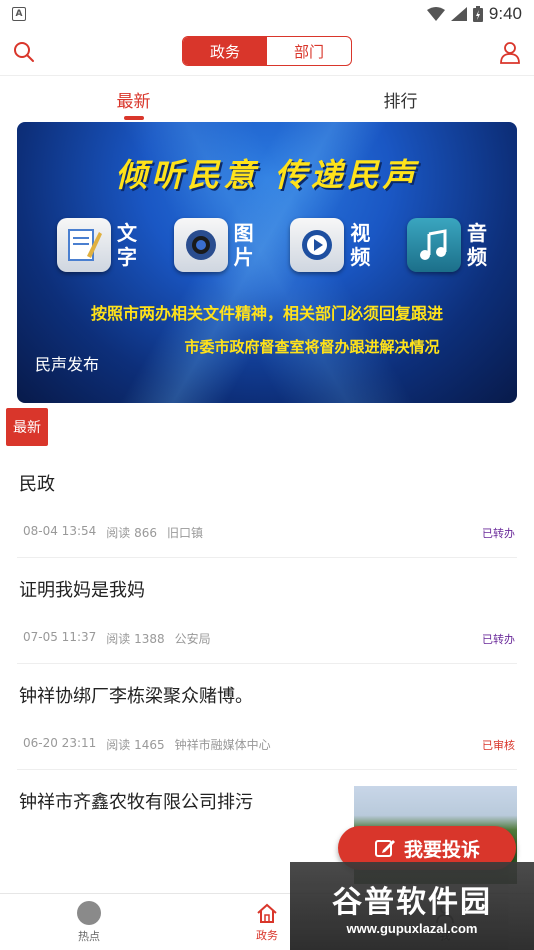 The image size is (534, 950). Describe the element at coordinates (89, 936) in the screenshot. I see `nav-hot-label: 热点` at that location.